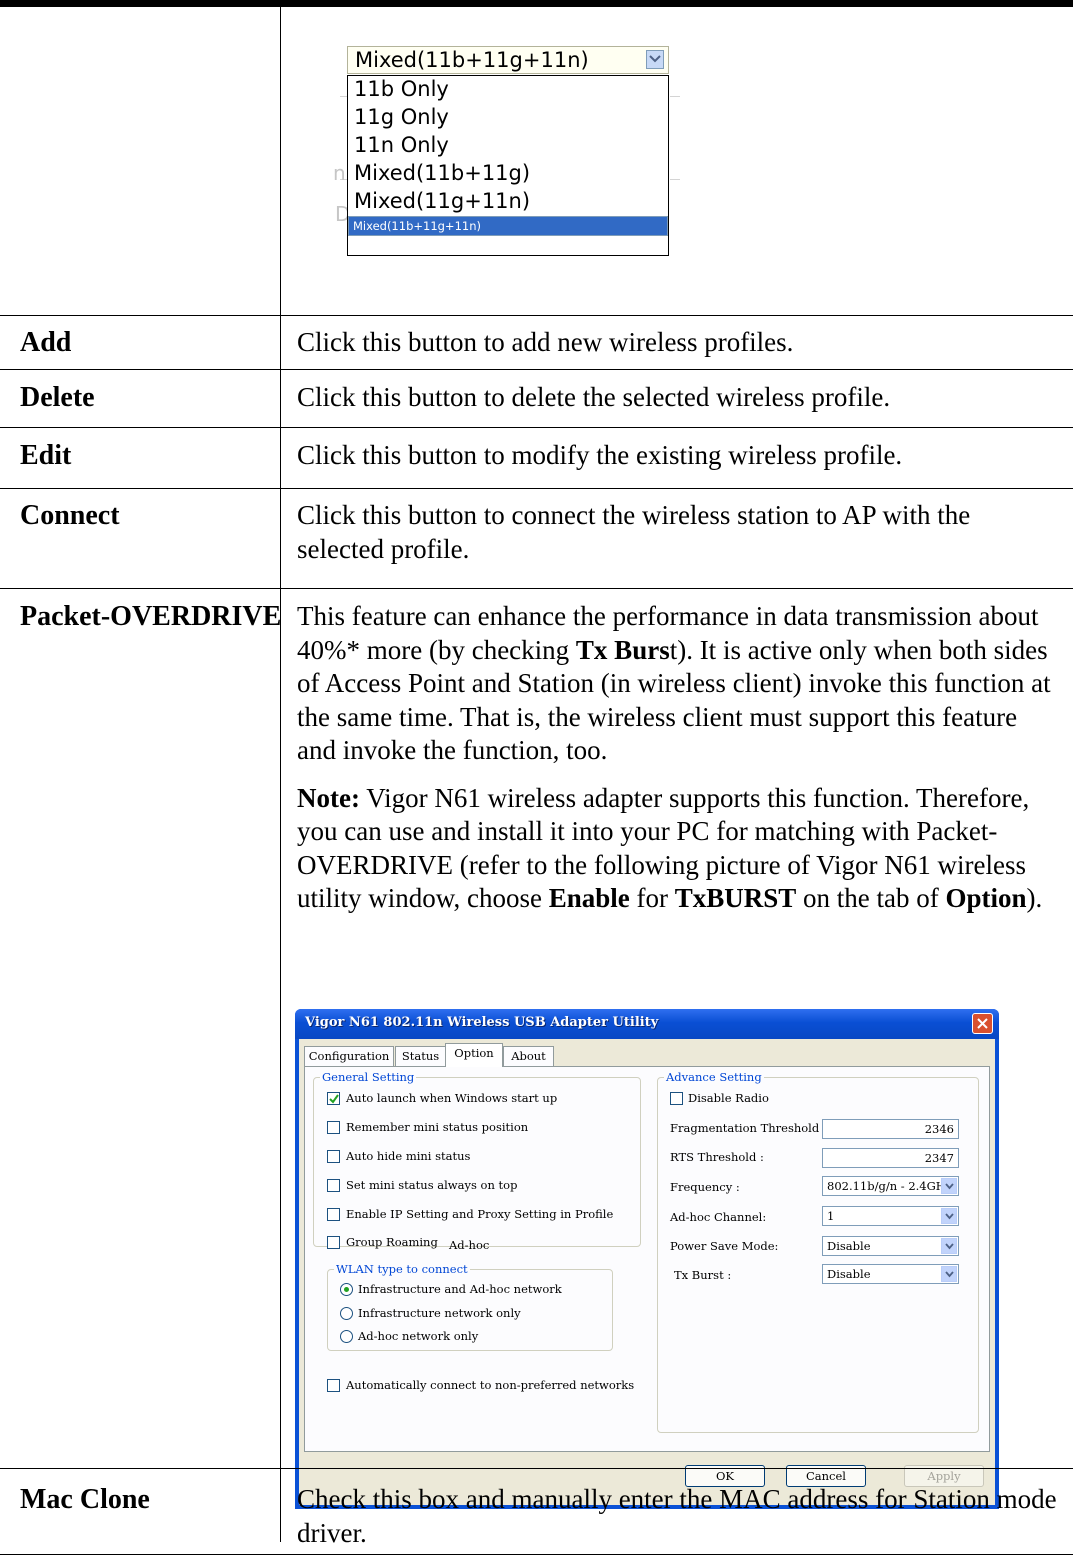 The height and width of the screenshot is (1555, 1073). Describe the element at coordinates (46, 342) in the screenshot. I see `term-add: Add` at that location.